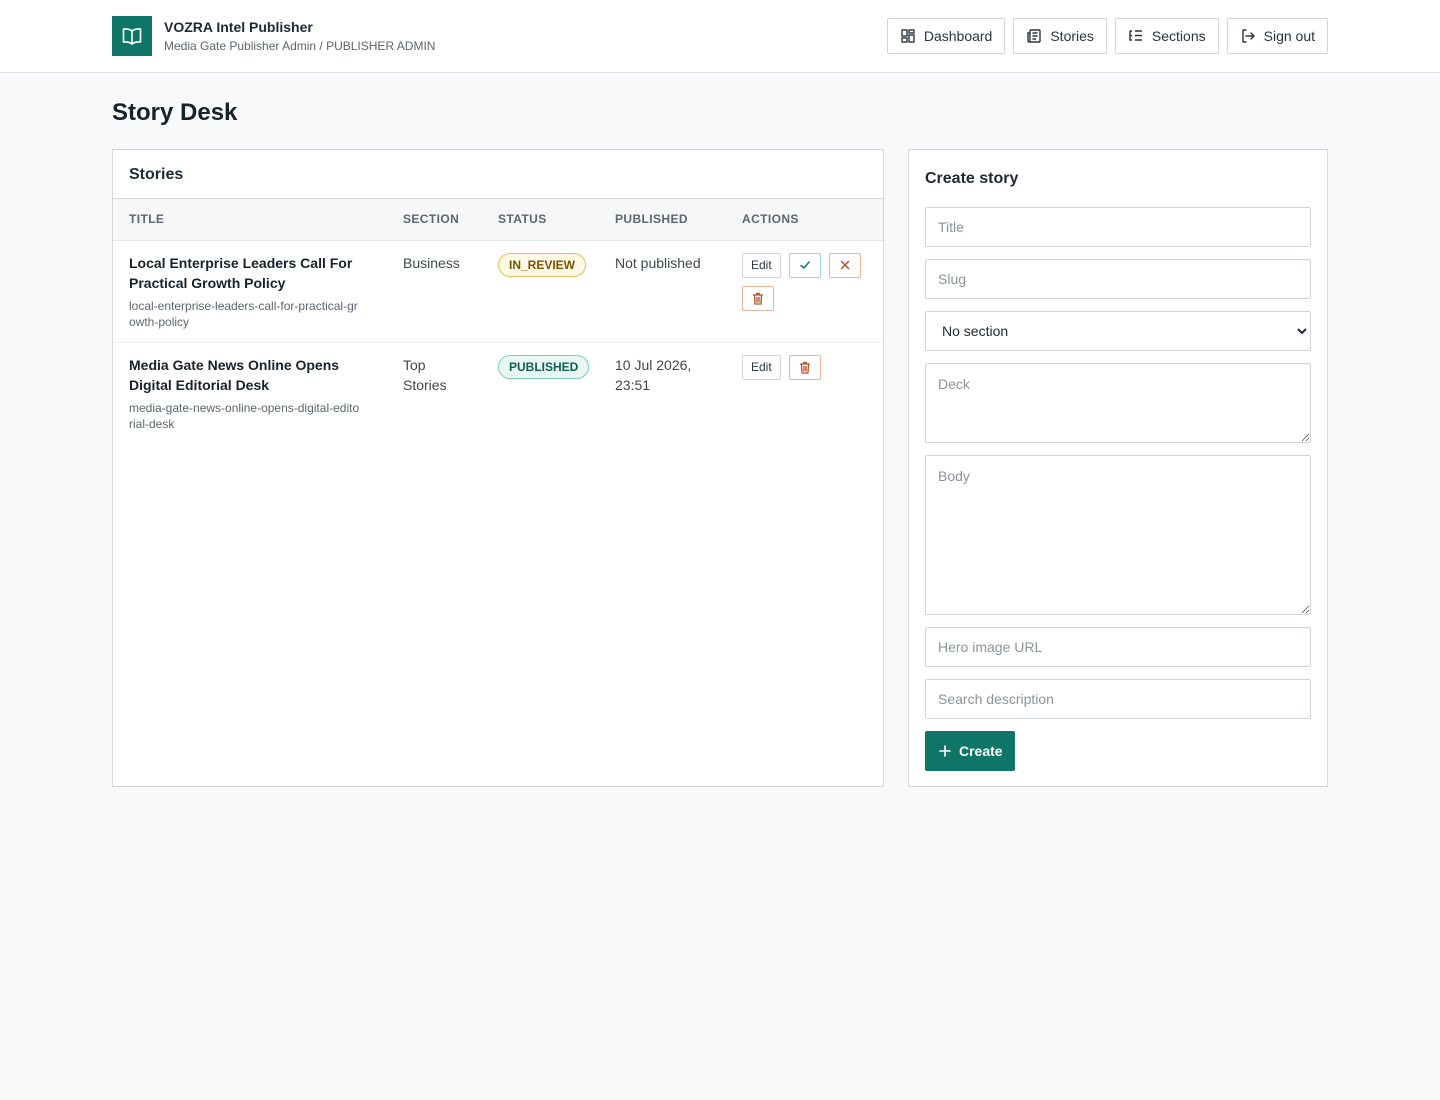  What do you see at coordinates (1248, 36) in the screenshot?
I see `sign-out-icon` at bounding box center [1248, 36].